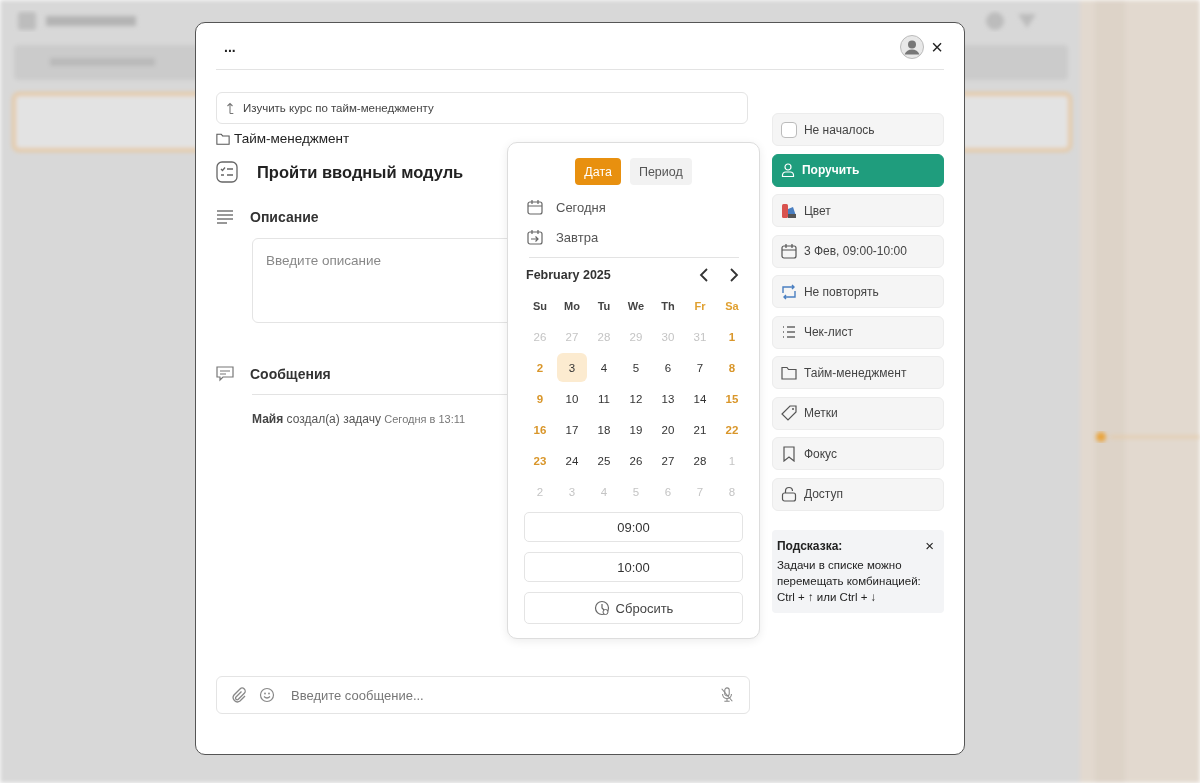 The image size is (1200, 783). Describe the element at coordinates (338, 108) in the screenshot. I see `parent-task-title: Изучить курс по тайм-менеджменту` at that location.